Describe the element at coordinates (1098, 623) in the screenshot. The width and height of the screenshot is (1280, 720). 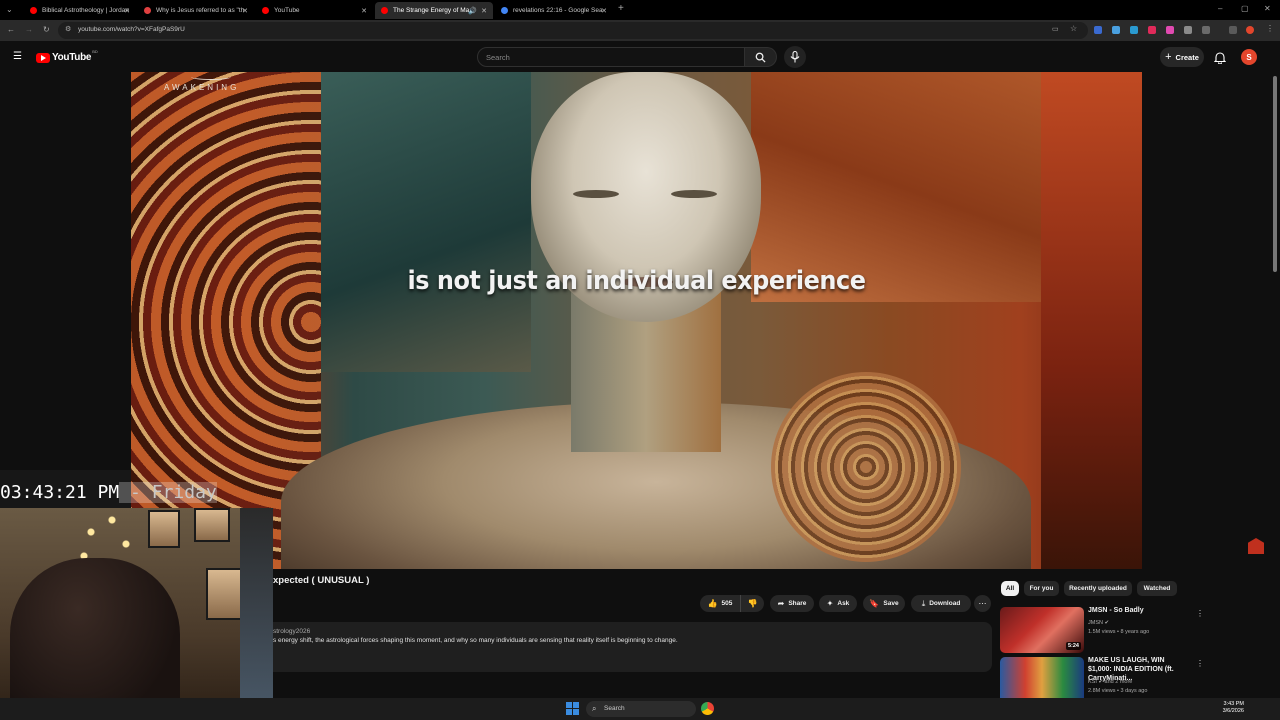
I see `recommendation-channel: JMSN ✔` at that location.